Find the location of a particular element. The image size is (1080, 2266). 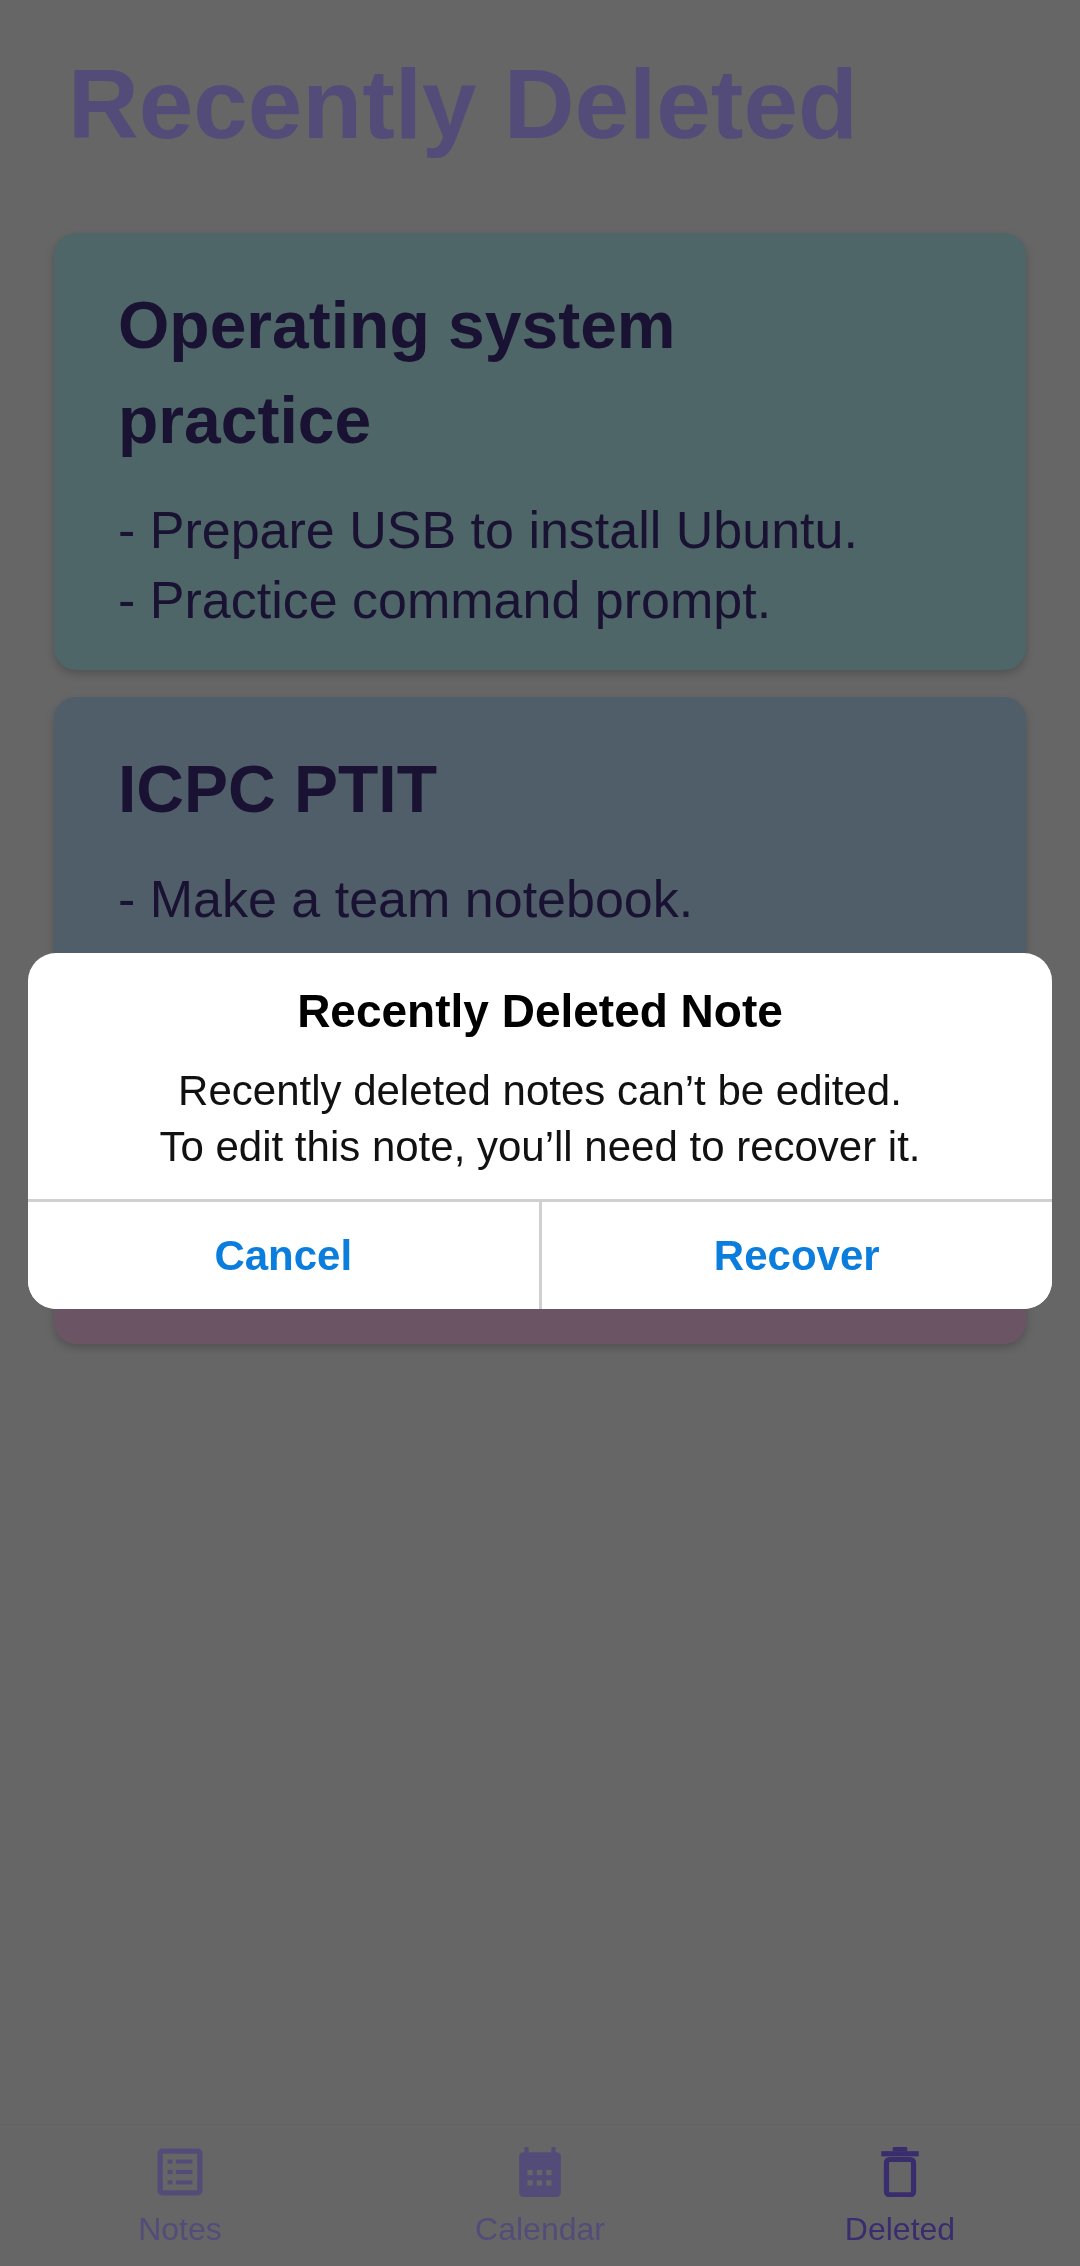

dialog-message: Recently deleted notes can’t be edited. is located at coordinates (540, 1091).